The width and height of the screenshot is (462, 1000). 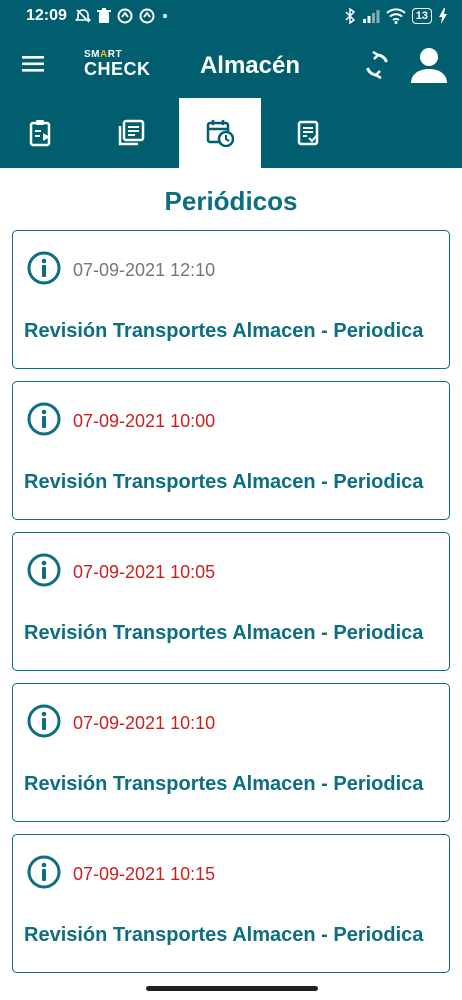 I want to click on tab-periodic, so click(x=220, y=133).